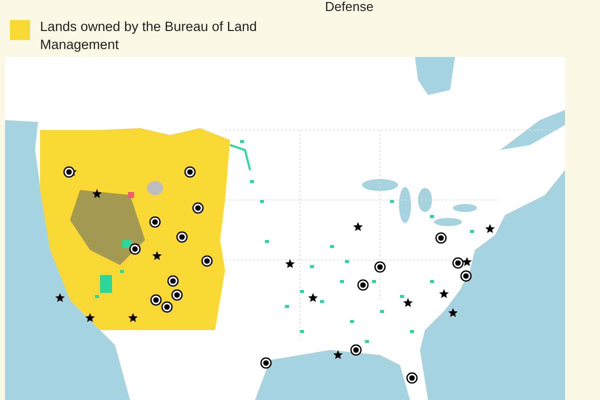 The width and height of the screenshot is (600, 400). Describe the element at coordinates (532, 130) in the screenshot. I see `river-water` at that location.